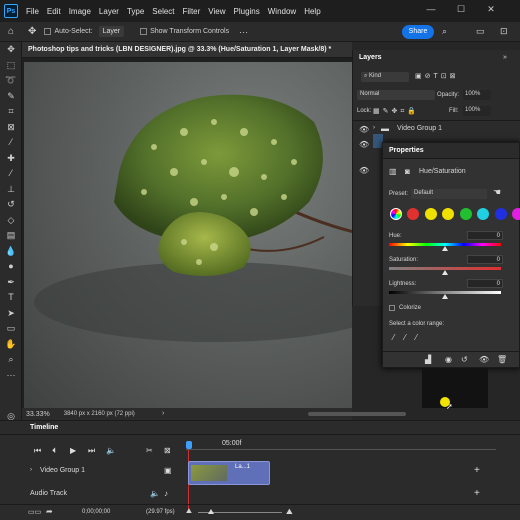 Image resolution: width=520 pixels, height=520 pixels. Describe the element at coordinates (374, 128) in the screenshot. I see `expand-arrow-icon: ›` at that location.